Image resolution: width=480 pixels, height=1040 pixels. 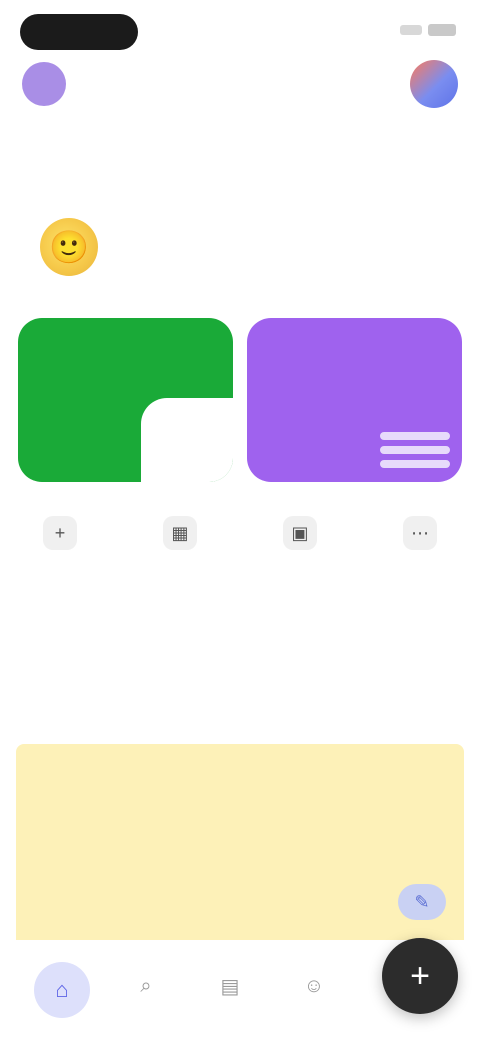 What do you see at coordinates (180, 533) in the screenshot?
I see `grid-icon: ▦` at bounding box center [180, 533].